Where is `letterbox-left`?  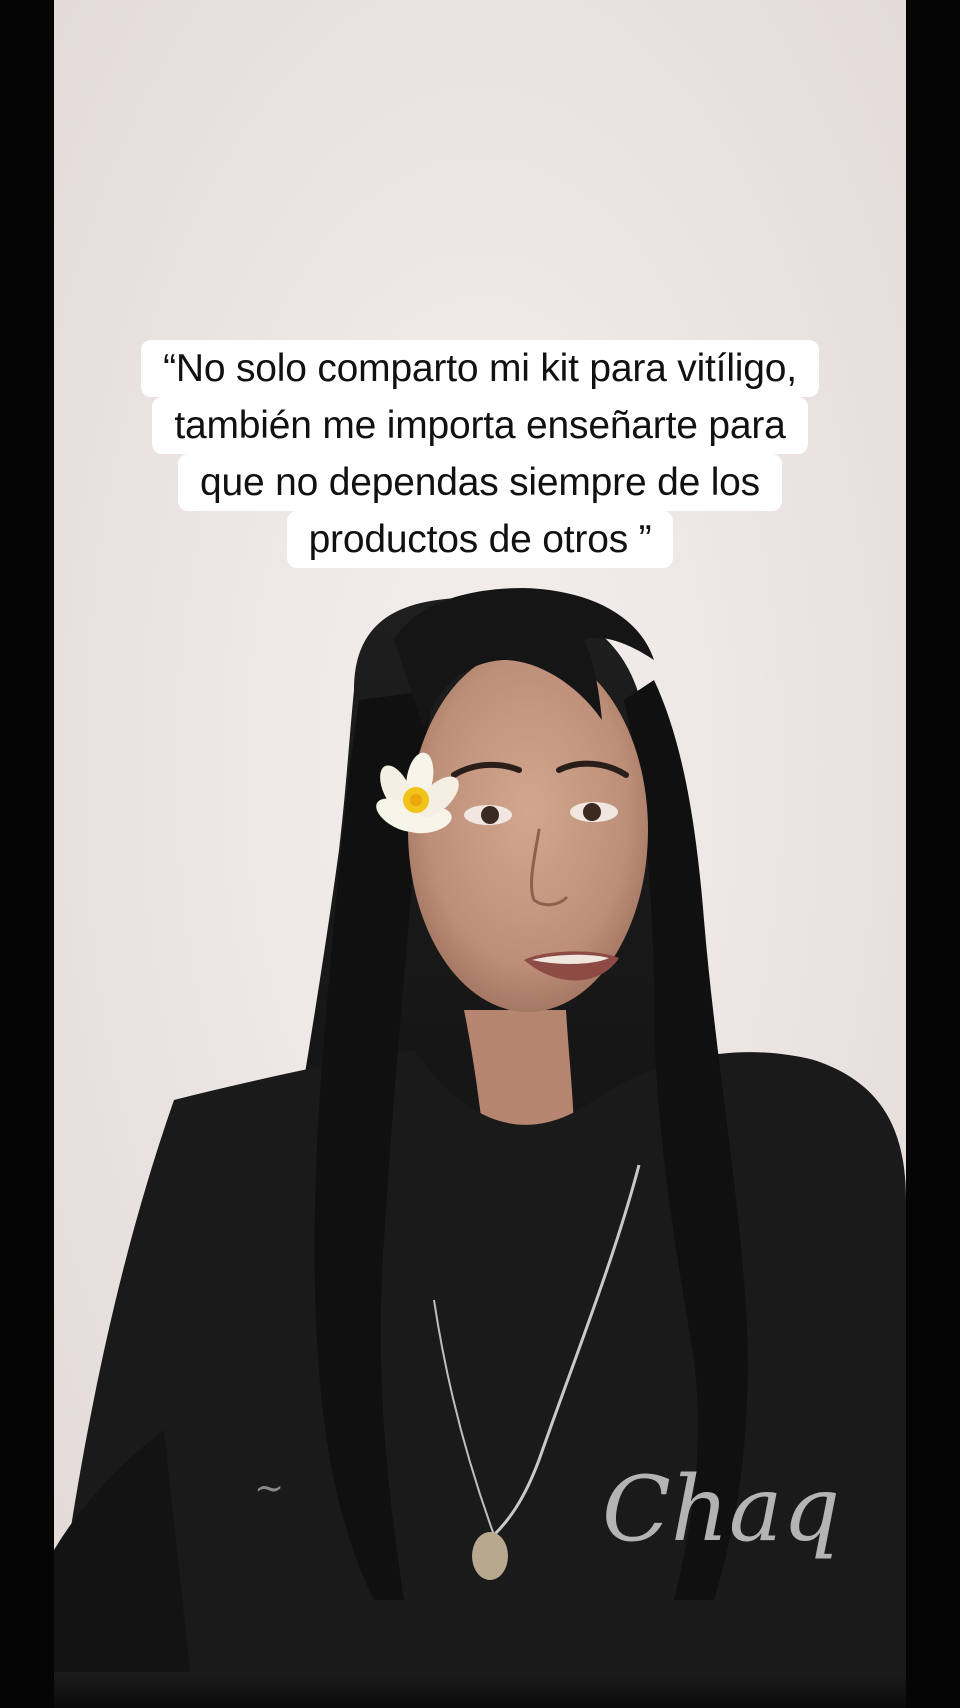 letterbox-left is located at coordinates (27, 854).